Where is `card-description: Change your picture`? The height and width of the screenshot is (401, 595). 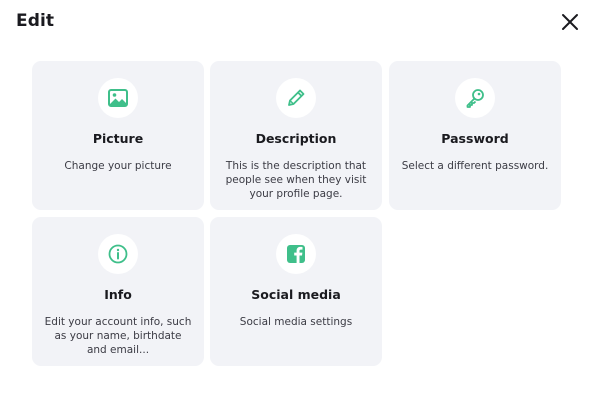
card-description: Change your picture is located at coordinates (118, 166).